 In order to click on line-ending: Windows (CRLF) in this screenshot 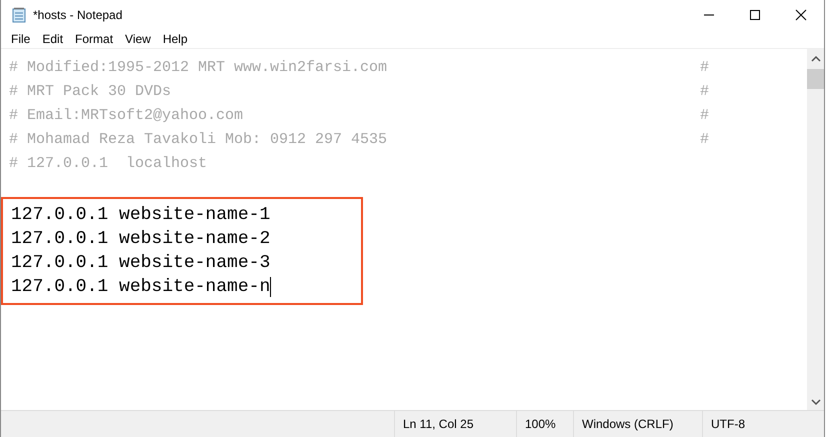, I will do `click(637, 424)`.